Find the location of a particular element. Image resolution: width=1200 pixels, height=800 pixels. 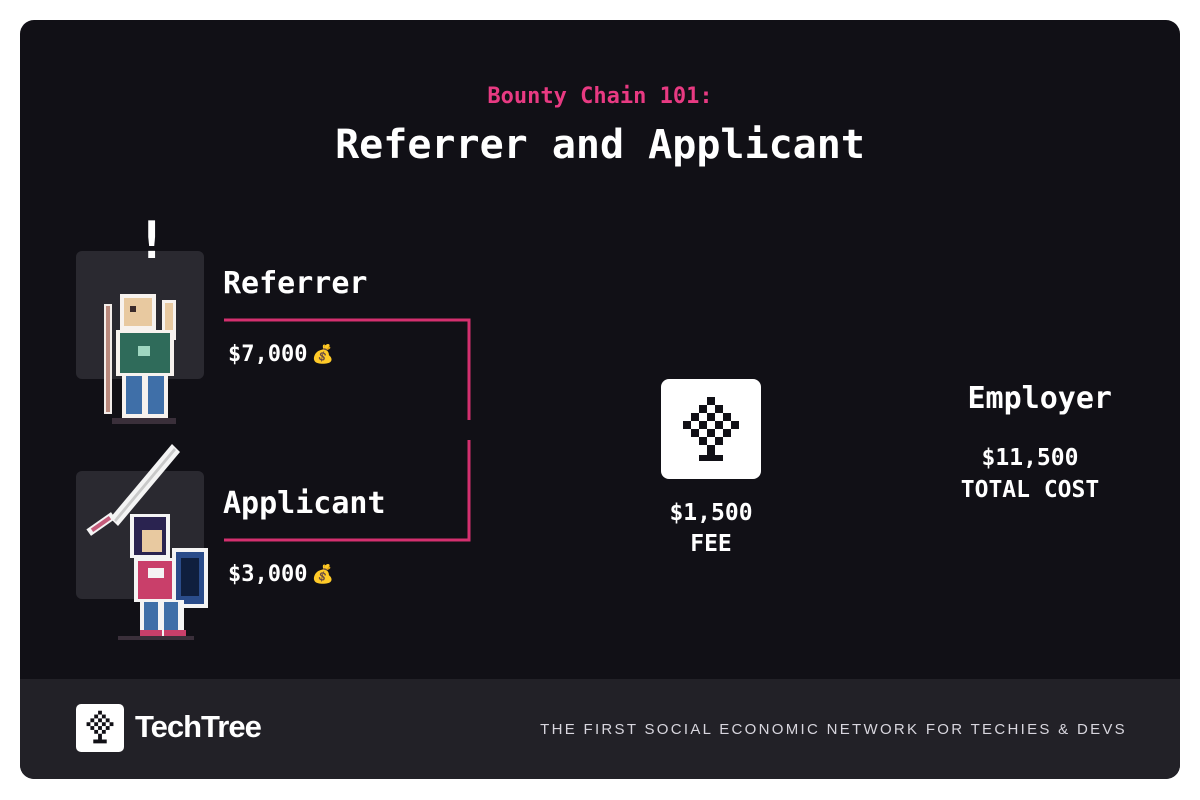

referrer-amount: $7,000 💰 is located at coordinates (281, 354).